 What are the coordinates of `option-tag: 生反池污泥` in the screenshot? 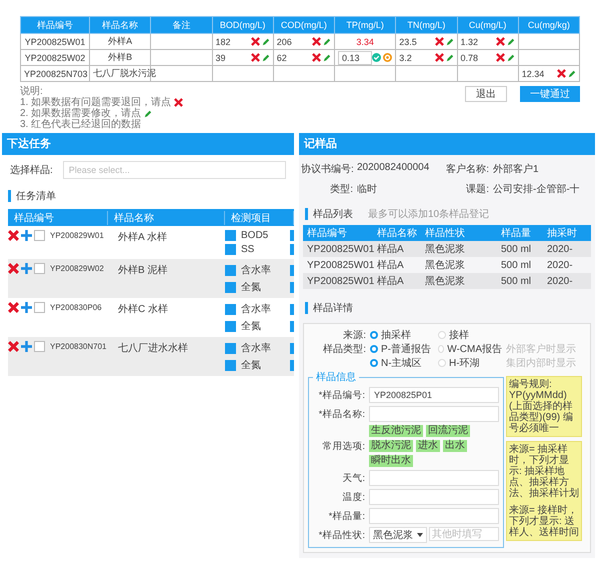 It's located at (396, 431).